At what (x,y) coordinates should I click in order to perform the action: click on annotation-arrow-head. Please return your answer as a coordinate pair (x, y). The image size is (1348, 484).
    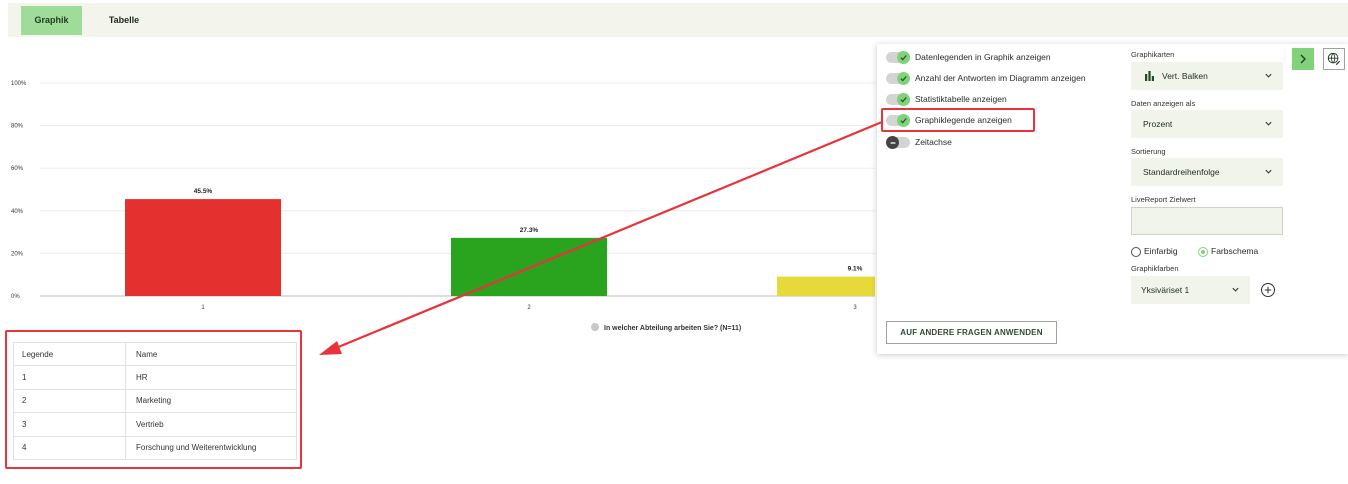
    Looking at the image, I should click on (330, 348).